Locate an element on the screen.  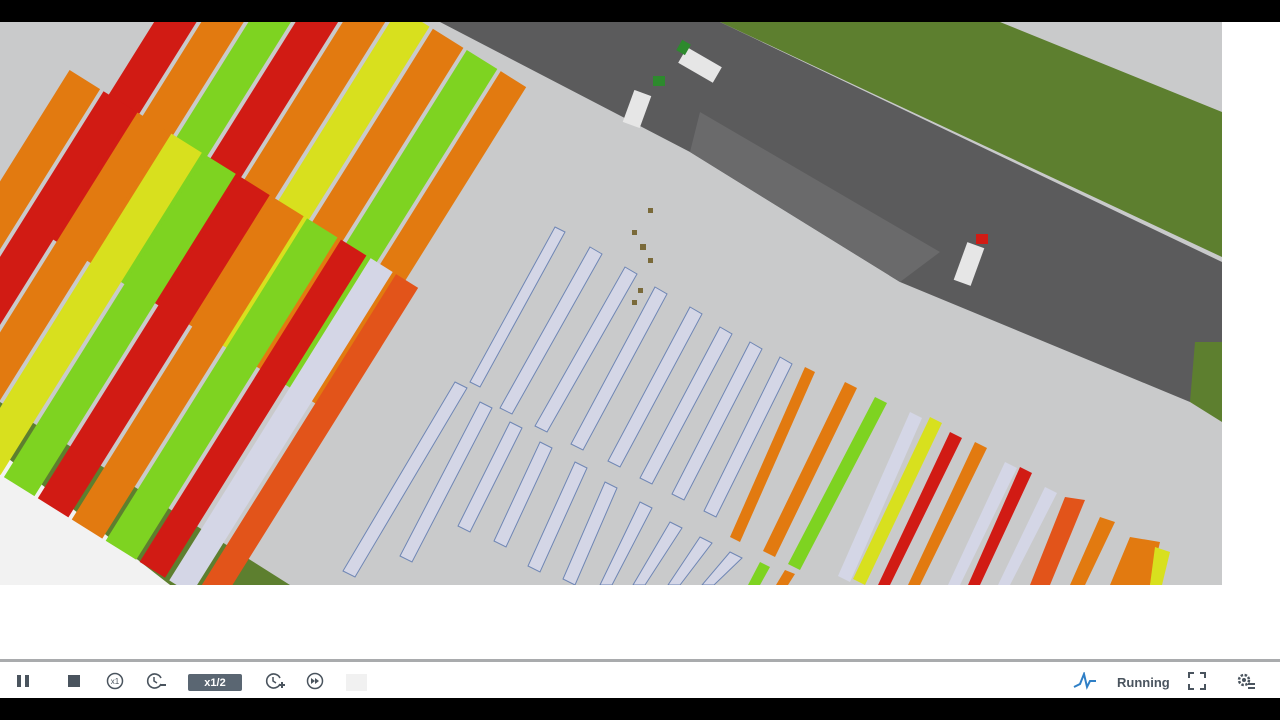
pause-icon is located at coordinates (23, 681).